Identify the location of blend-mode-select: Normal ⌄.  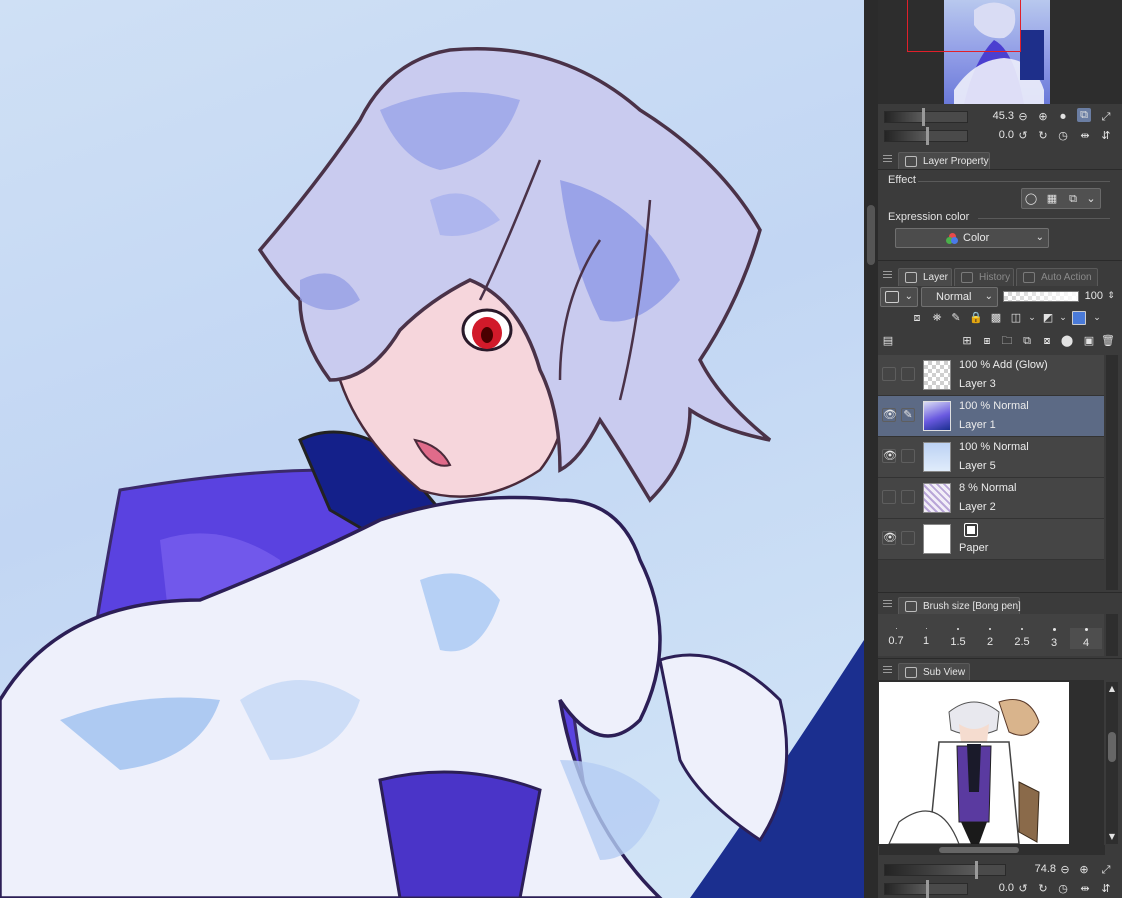
(959, 297).